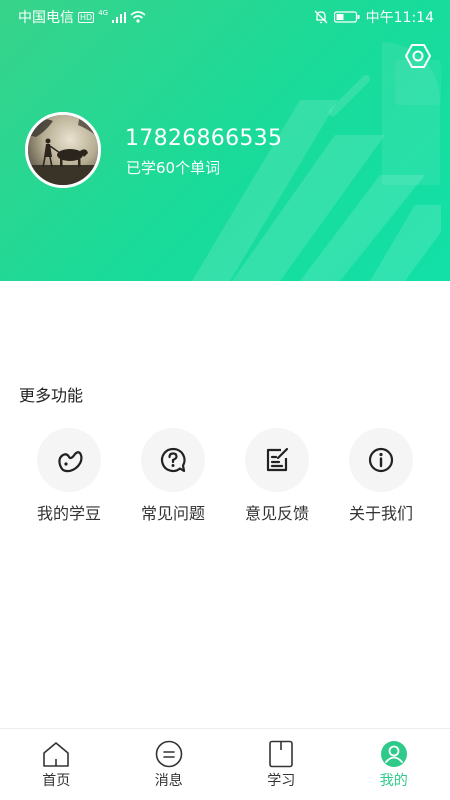 This screenshot has height=800, width=450. I want to click on user-icon, so click(393, 754).